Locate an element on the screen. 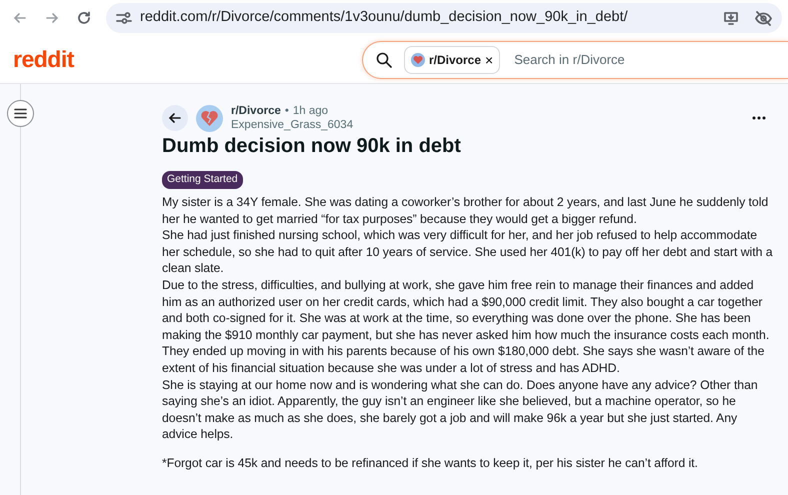  community-chip-label: r/Divorce is located at coordinates (455, 60).